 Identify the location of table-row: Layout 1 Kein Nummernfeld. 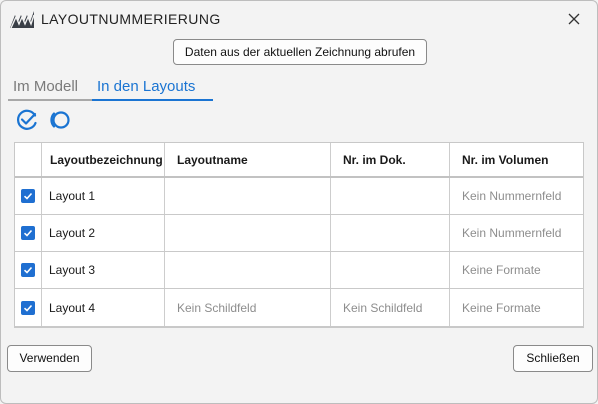
(299, 196).